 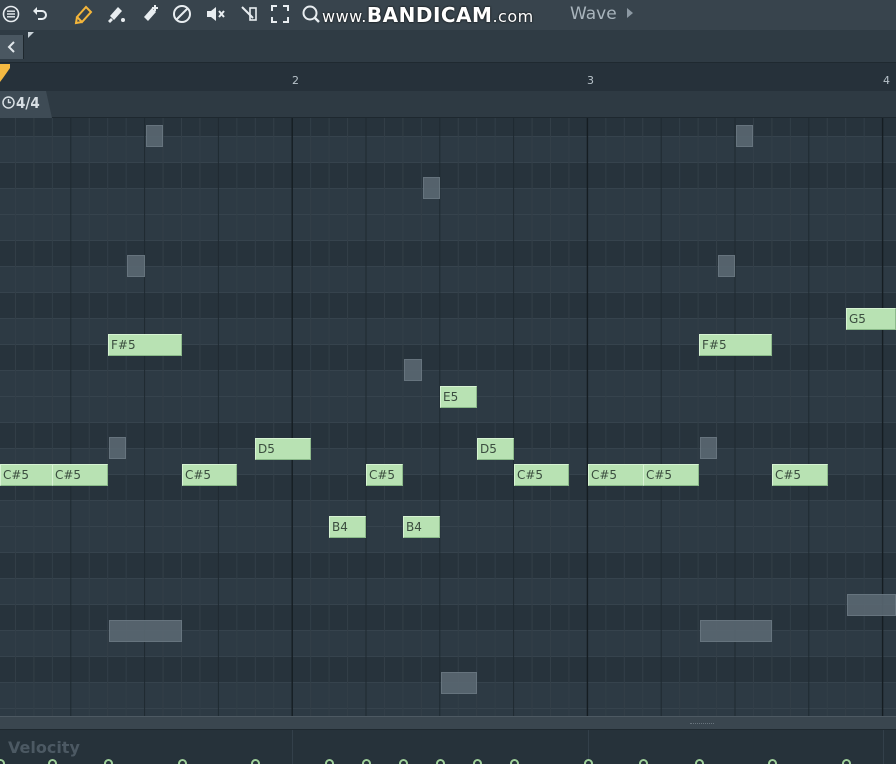 I want to click on watermark-tld: .com, so click(x=513, y=16).